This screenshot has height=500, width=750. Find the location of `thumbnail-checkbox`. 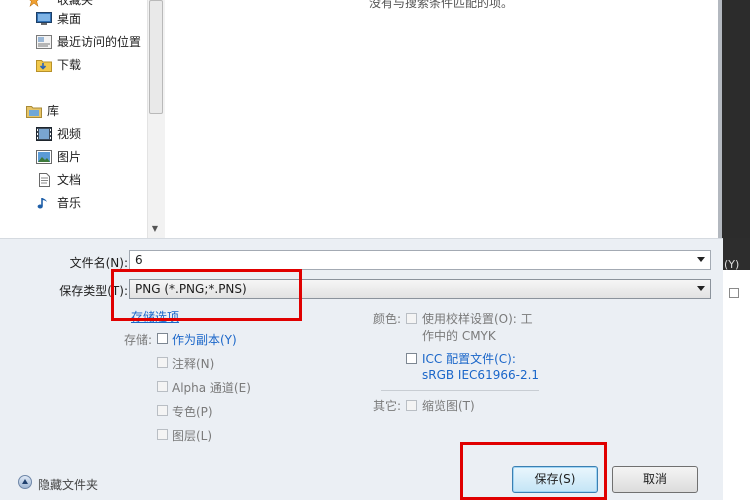

thumbnail-checkbox is located at coordinates (411, 405).